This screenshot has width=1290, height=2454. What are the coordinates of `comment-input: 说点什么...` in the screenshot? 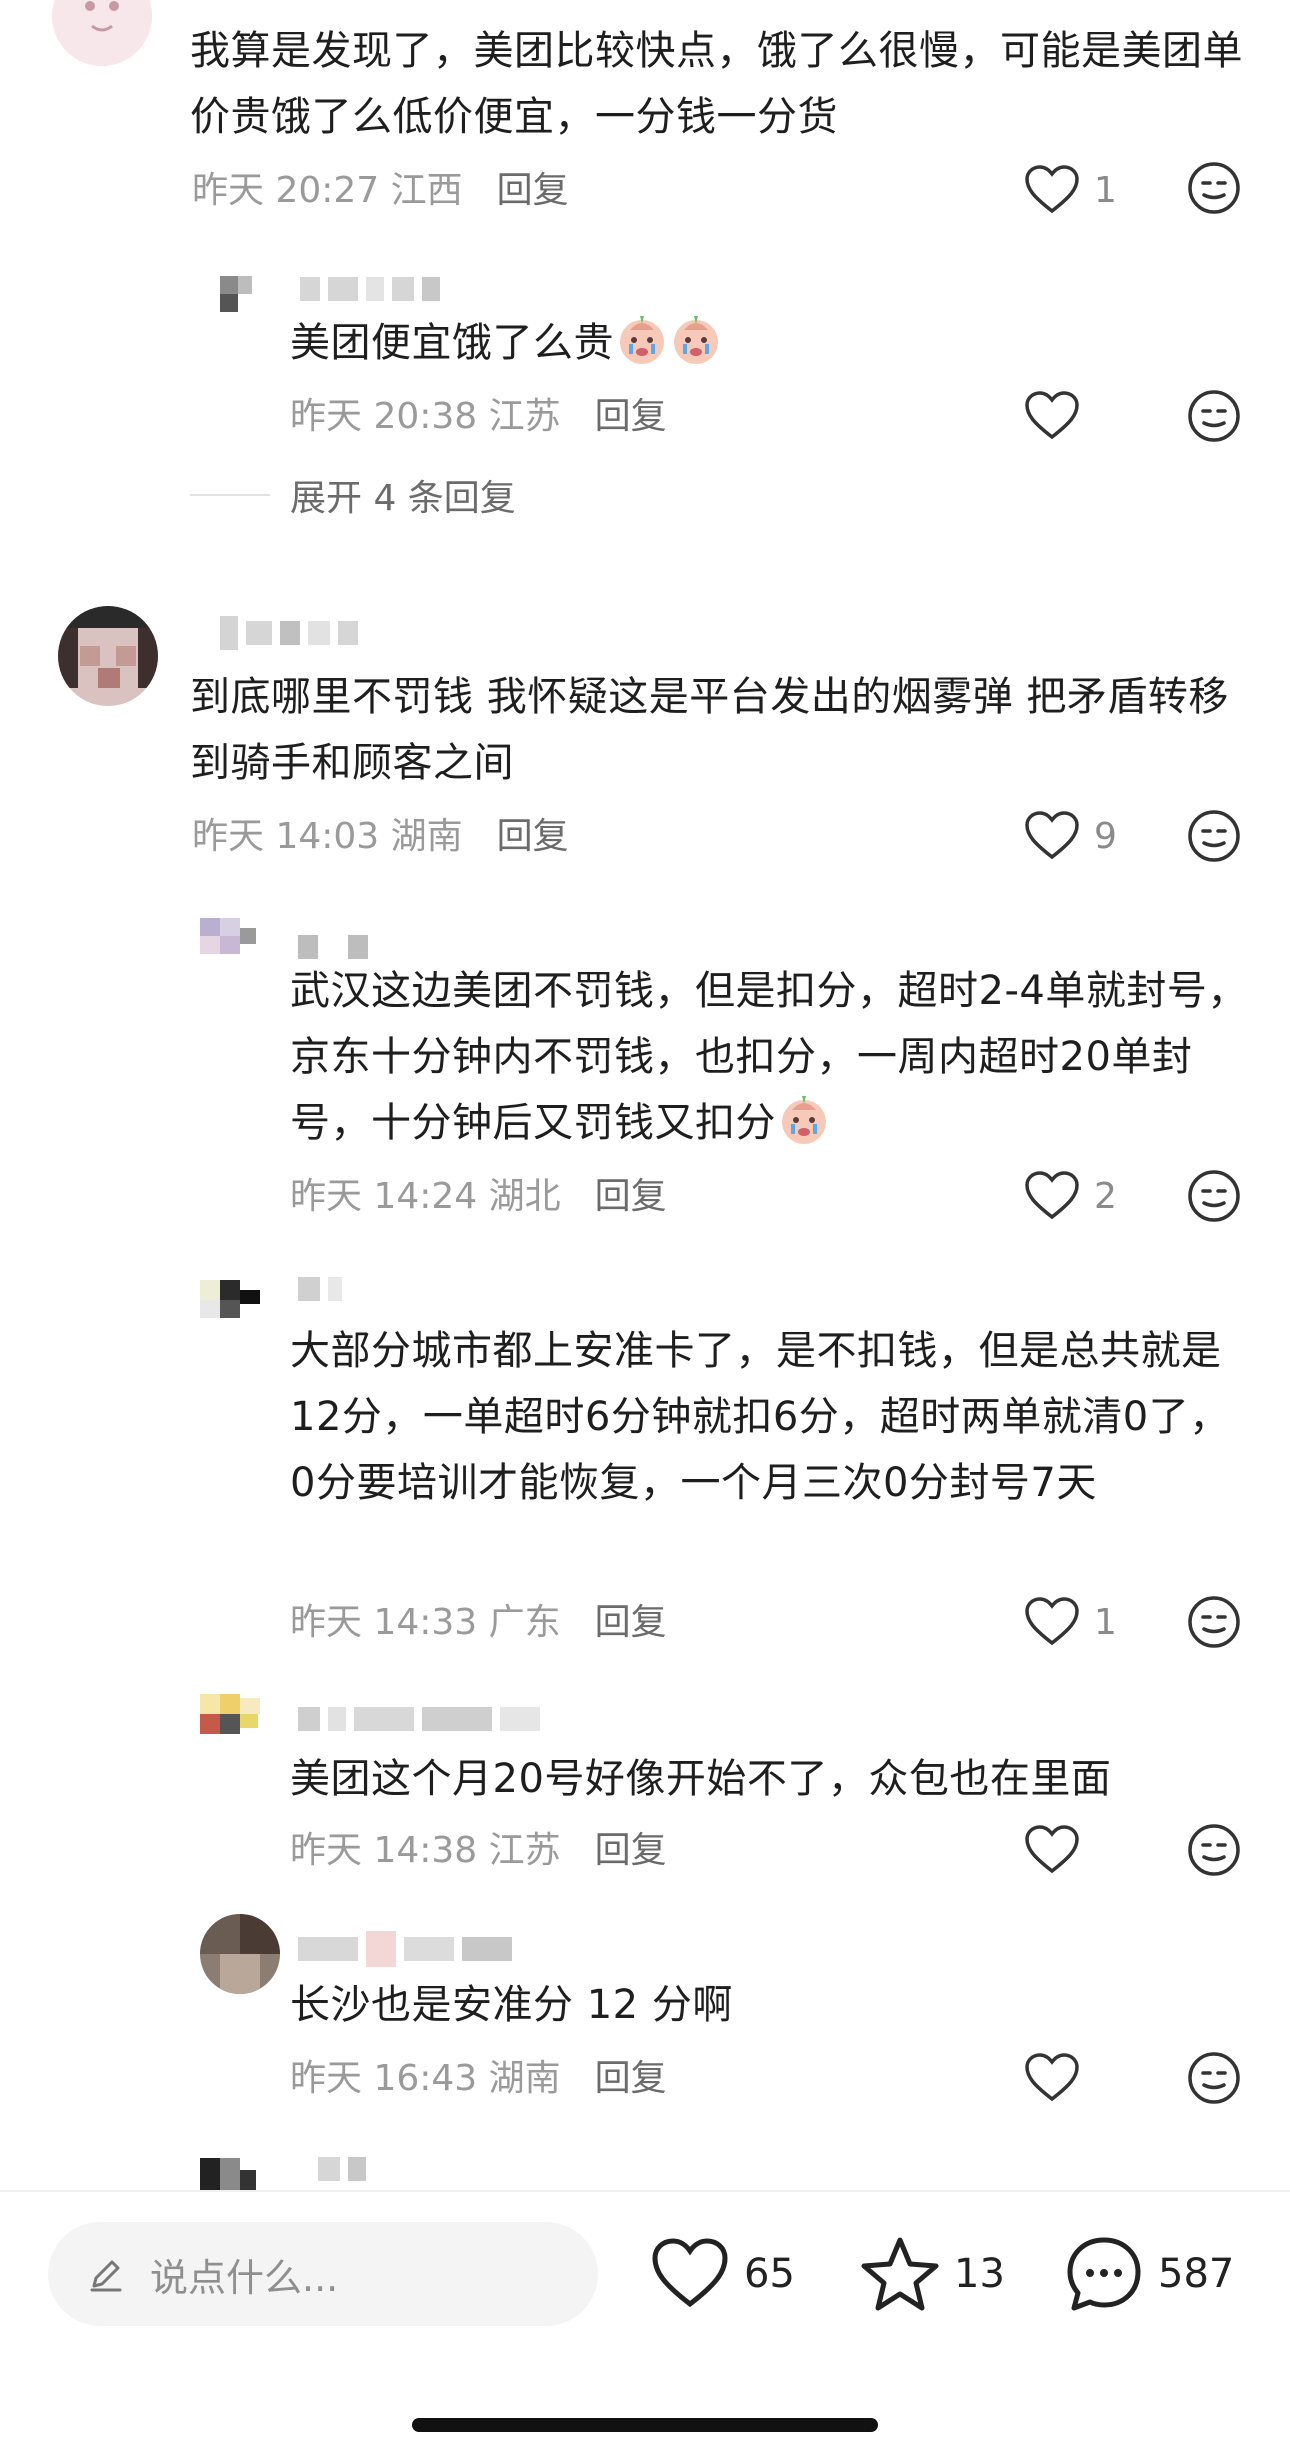 It's located at (323, 2274).